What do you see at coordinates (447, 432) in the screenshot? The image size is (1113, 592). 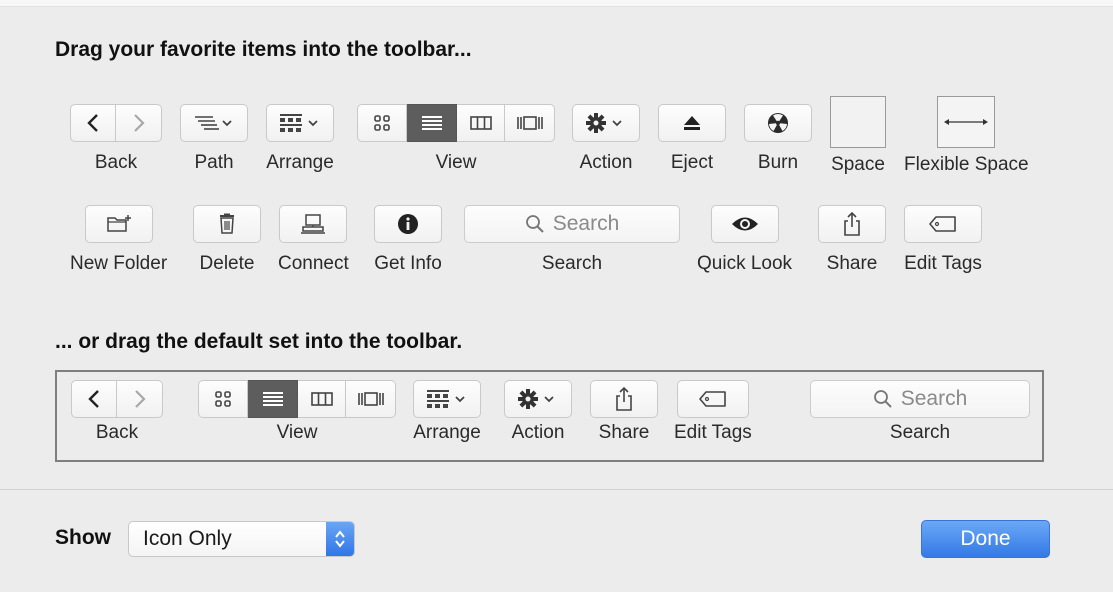 I see `default-arrange-label: Arrange` at bounding box center [447, 432].